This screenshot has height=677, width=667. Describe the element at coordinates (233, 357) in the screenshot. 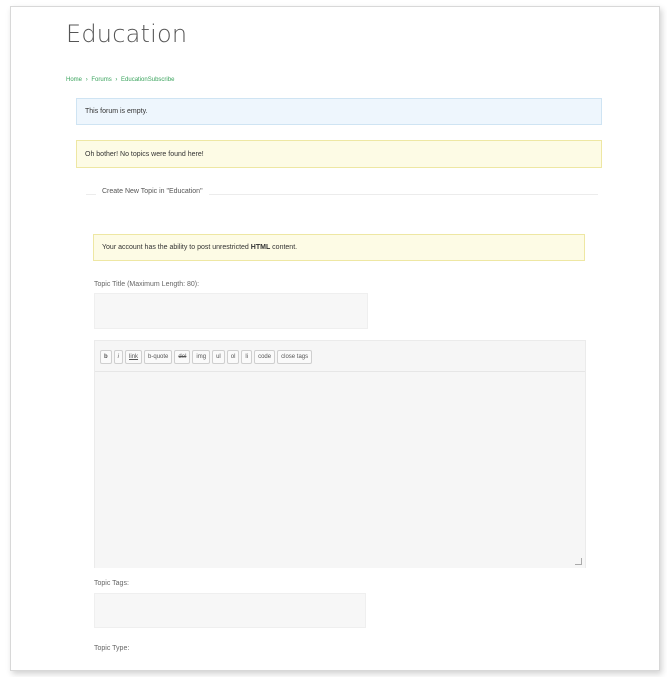

I see `toolbar-button-ol: ol` at that location.